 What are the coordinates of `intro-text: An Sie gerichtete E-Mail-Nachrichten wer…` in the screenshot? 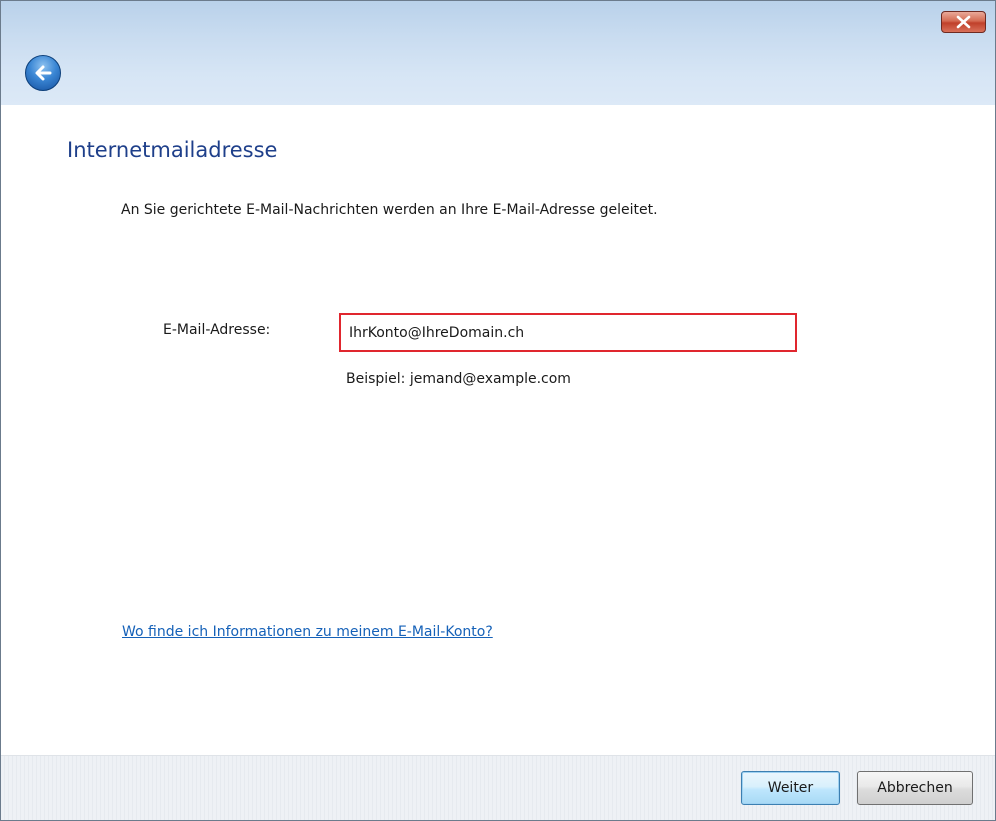 It's located at (389, 210).